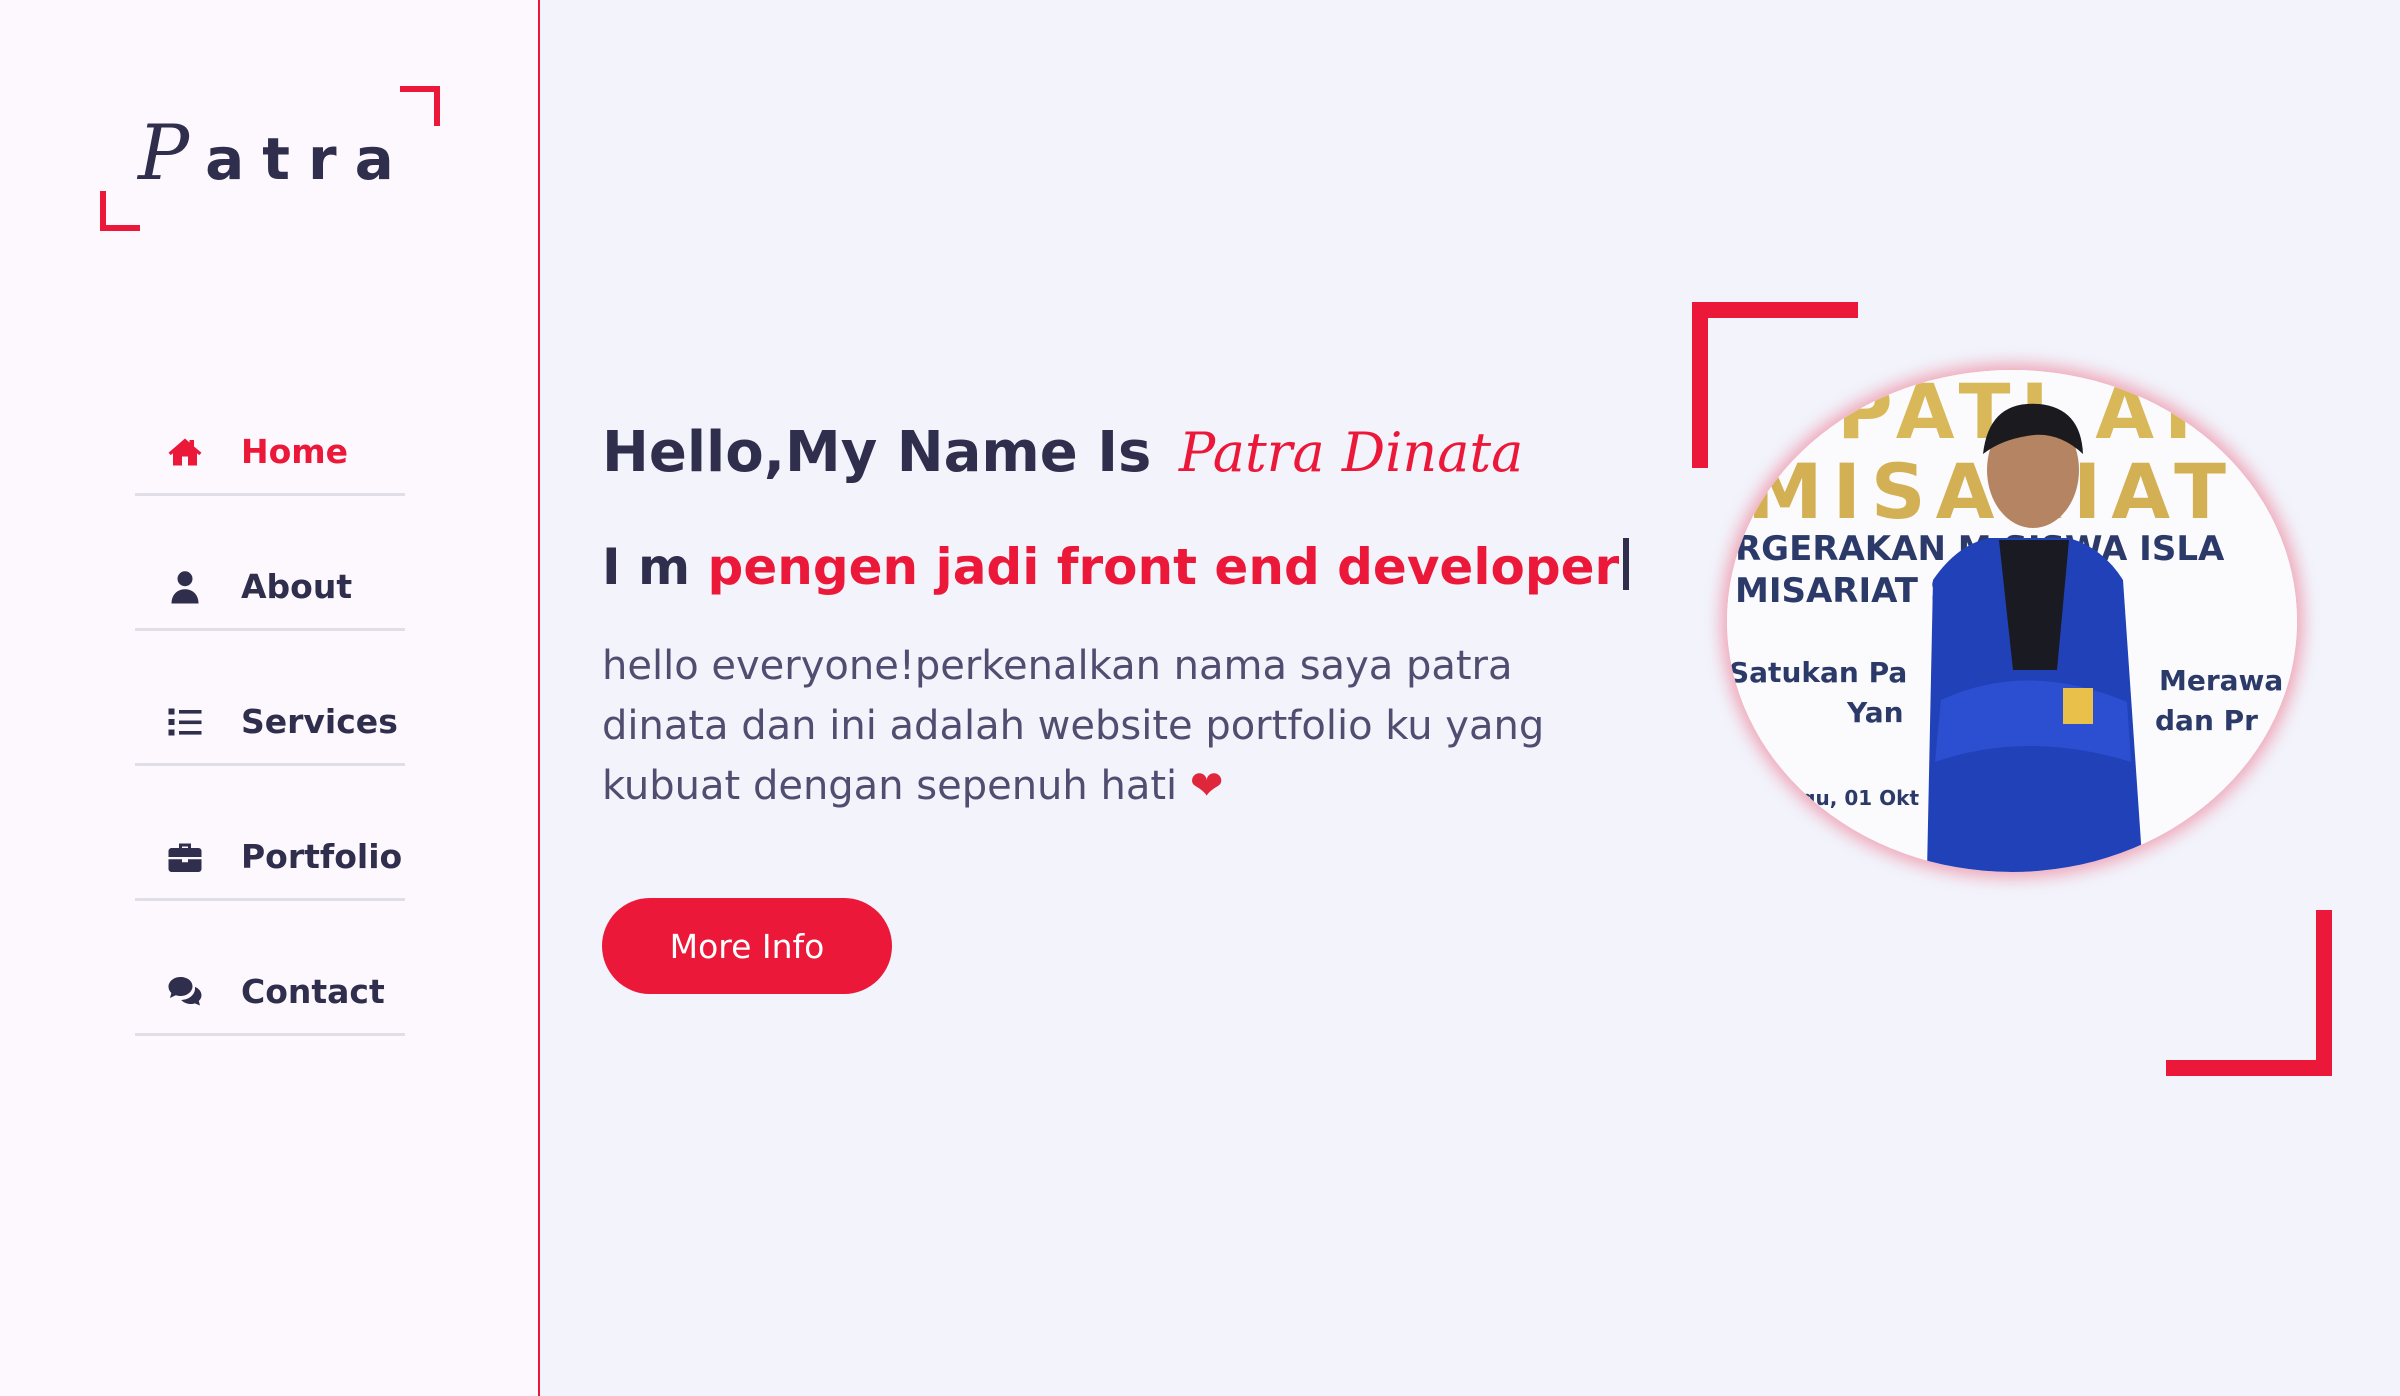  I want to click on role-prefix: I m, so click(646, 567).